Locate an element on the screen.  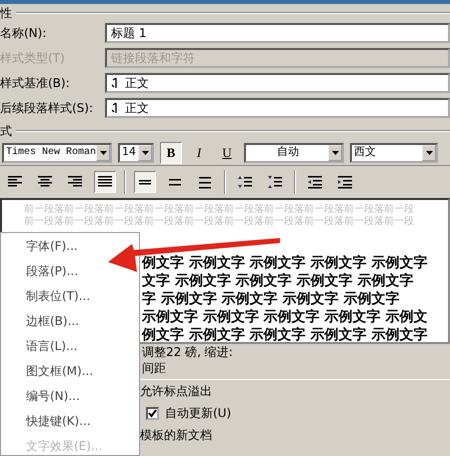
font-select: Times New Roman is located at coordinates (57, 152).